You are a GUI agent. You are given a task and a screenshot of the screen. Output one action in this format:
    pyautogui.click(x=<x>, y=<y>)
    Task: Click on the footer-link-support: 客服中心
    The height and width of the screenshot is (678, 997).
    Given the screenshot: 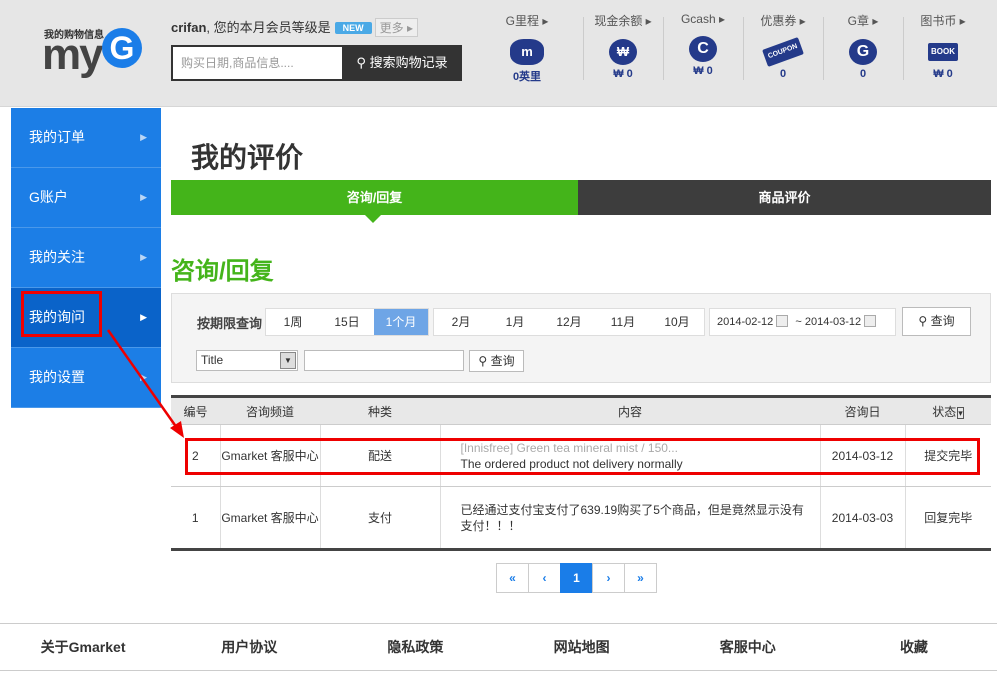 What is the action you would take?
    pyautogui.click(x=748, y=647)
    